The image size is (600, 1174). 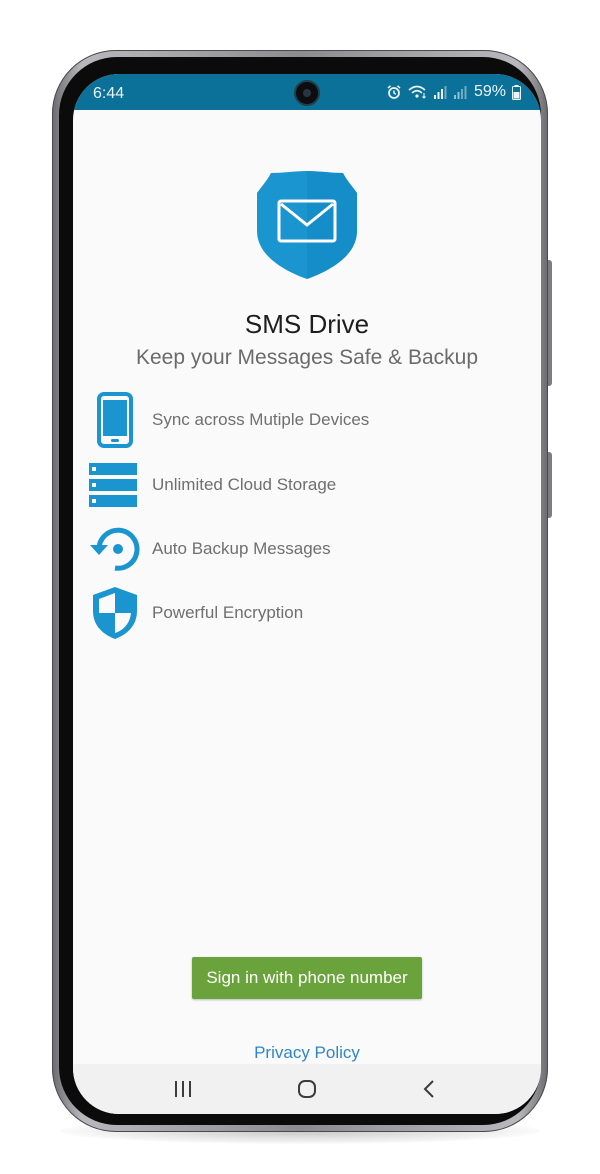 What do you see at coordinates (307, 357) in the screenshot?
I see `app-subtitle: Keep your Messages Safe & Backup` at bounding box center [307, 357].